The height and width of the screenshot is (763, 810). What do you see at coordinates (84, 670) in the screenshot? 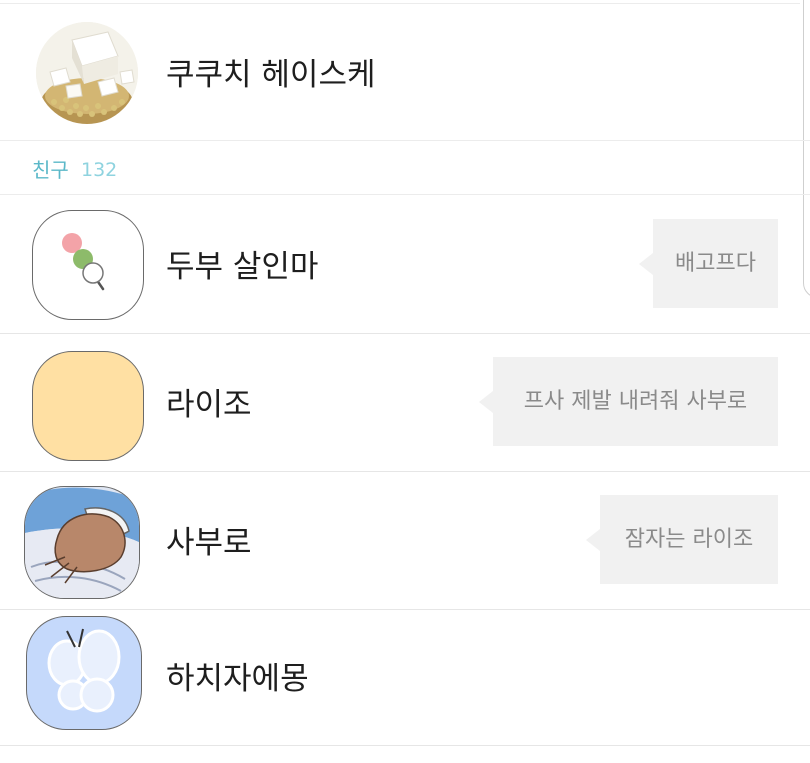
I see `butterfly-icon` at bounding box center [84, 670].